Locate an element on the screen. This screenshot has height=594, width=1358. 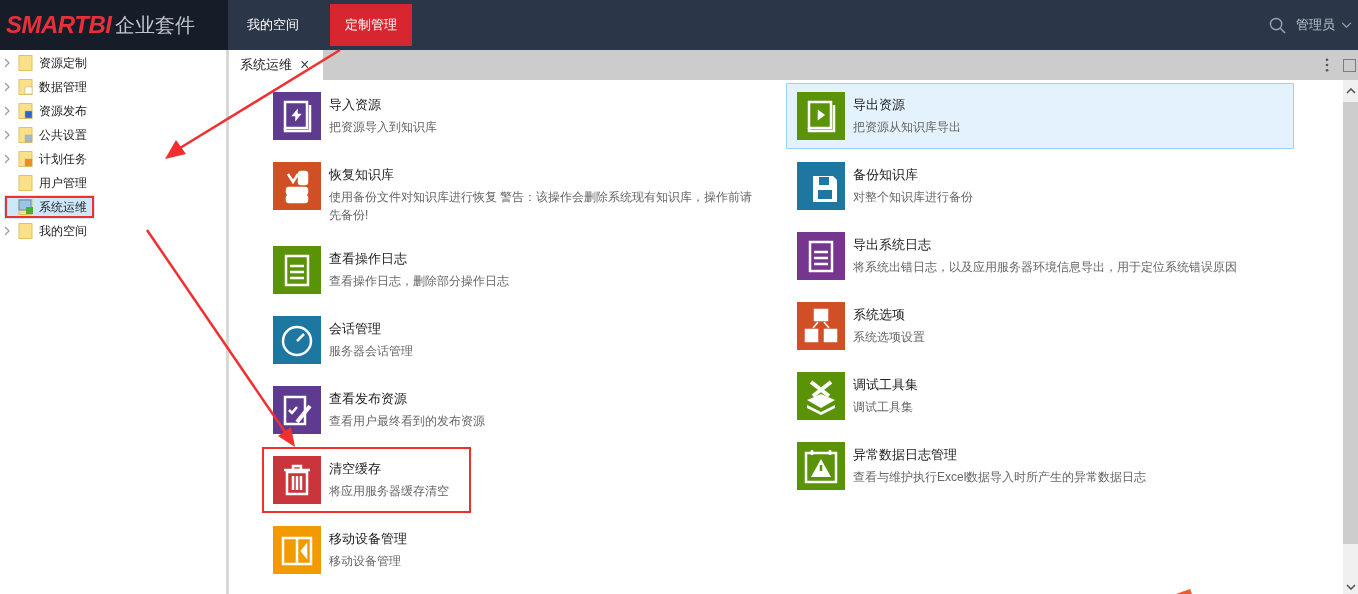
tree-item: 公共设置 is located at coordinates (113, 135).